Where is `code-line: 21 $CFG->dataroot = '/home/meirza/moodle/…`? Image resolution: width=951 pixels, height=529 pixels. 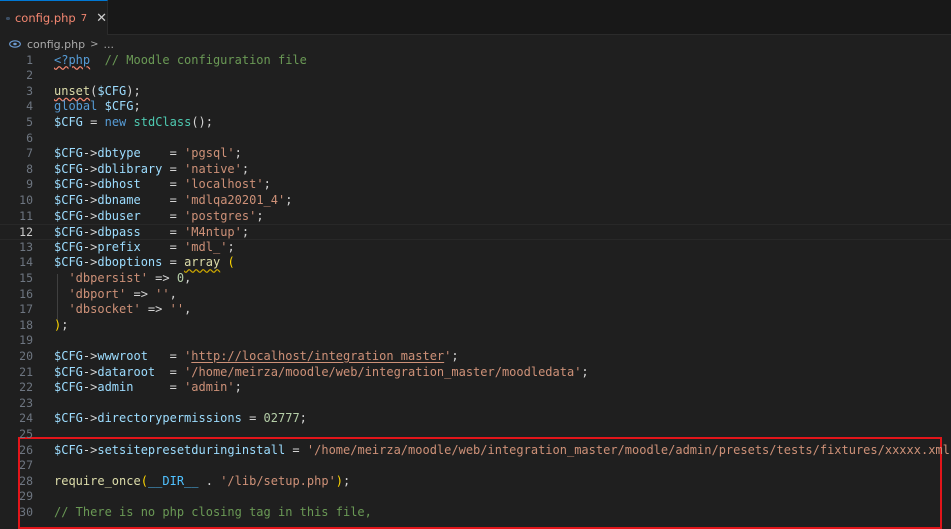 code-line: 21 $CFG->dataroot = '/home/meirza/moodle/… is located at coordinates (475, 373).